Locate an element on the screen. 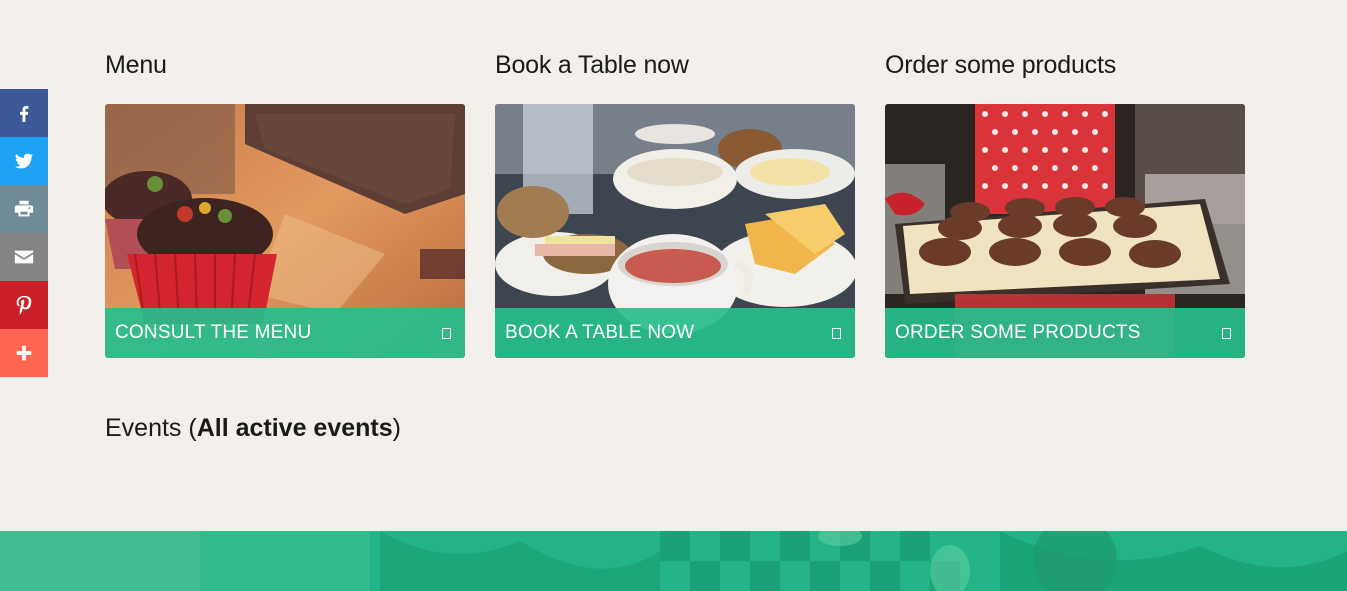 The height and width of the screenshot is (591, 1347). twitter-icon is located at coordinates (24, 161).